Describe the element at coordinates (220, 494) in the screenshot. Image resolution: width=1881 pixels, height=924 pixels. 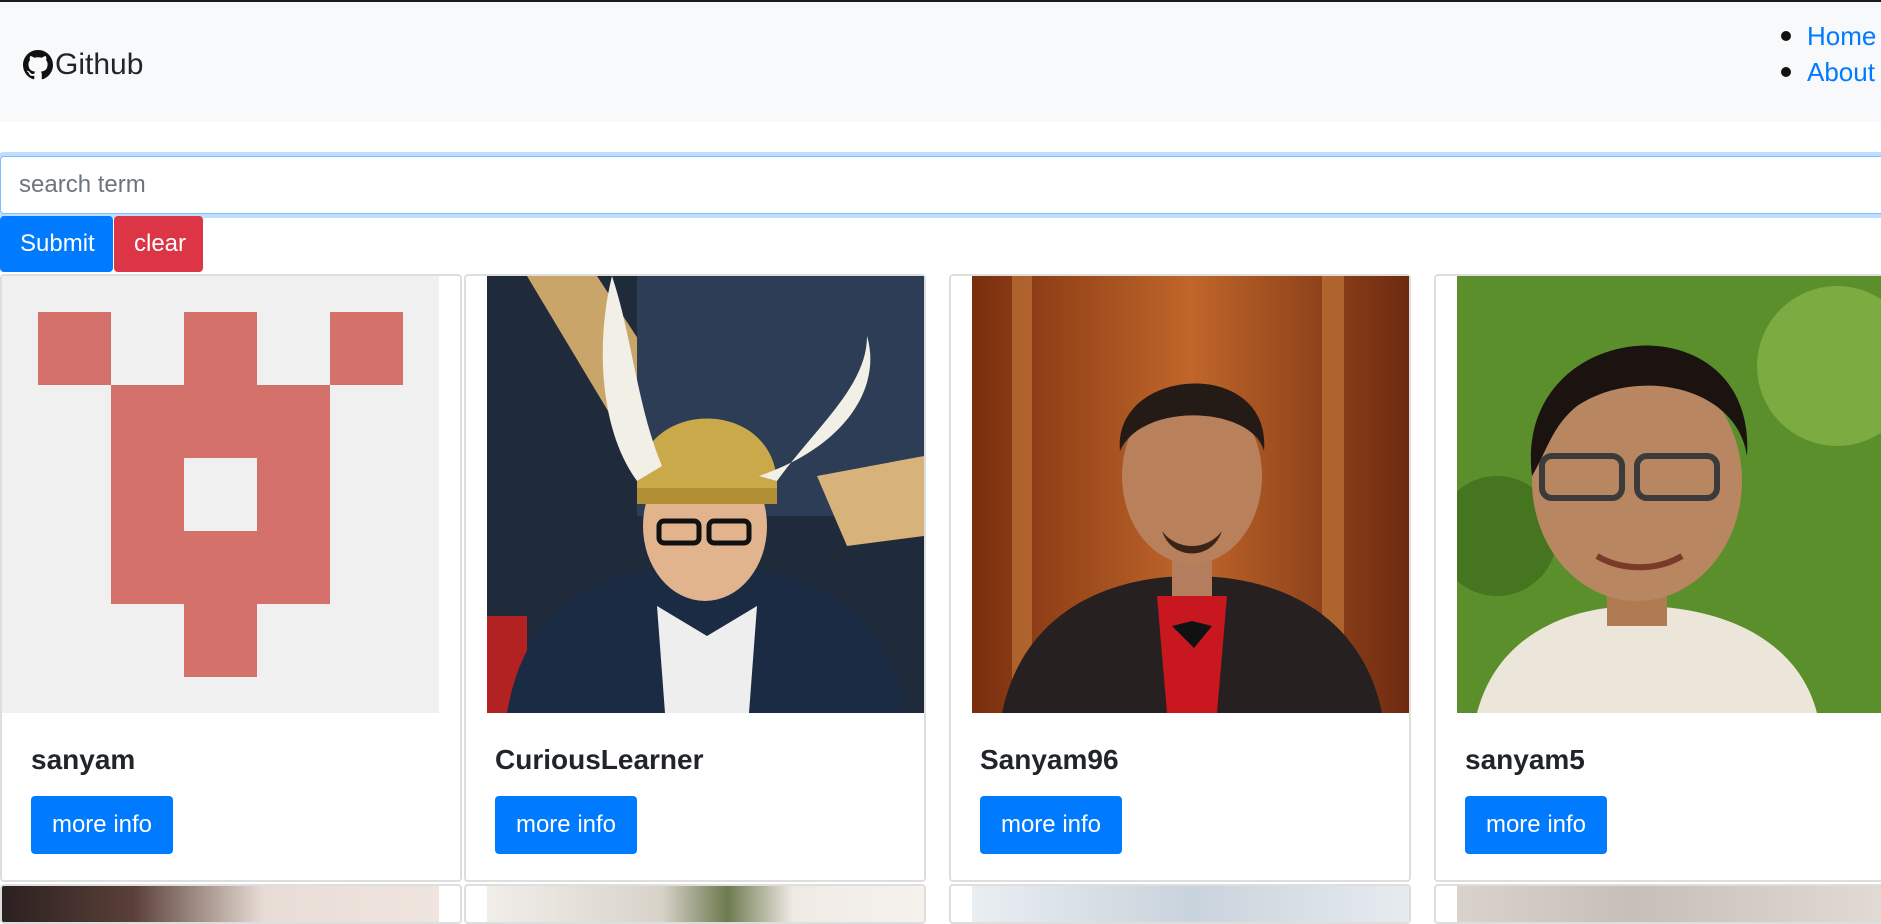
I see `identicon-avatar` at that location.